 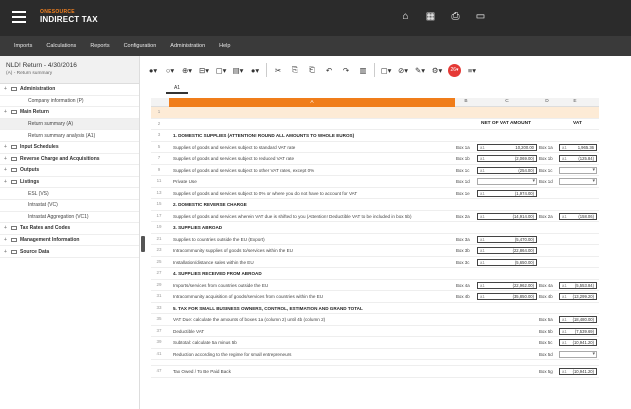 What do you see at coordinates (507, 262) in the screenshot?
I see `net-amount-cell: a1 (5,650.00)` at bounding box center [507, 262].